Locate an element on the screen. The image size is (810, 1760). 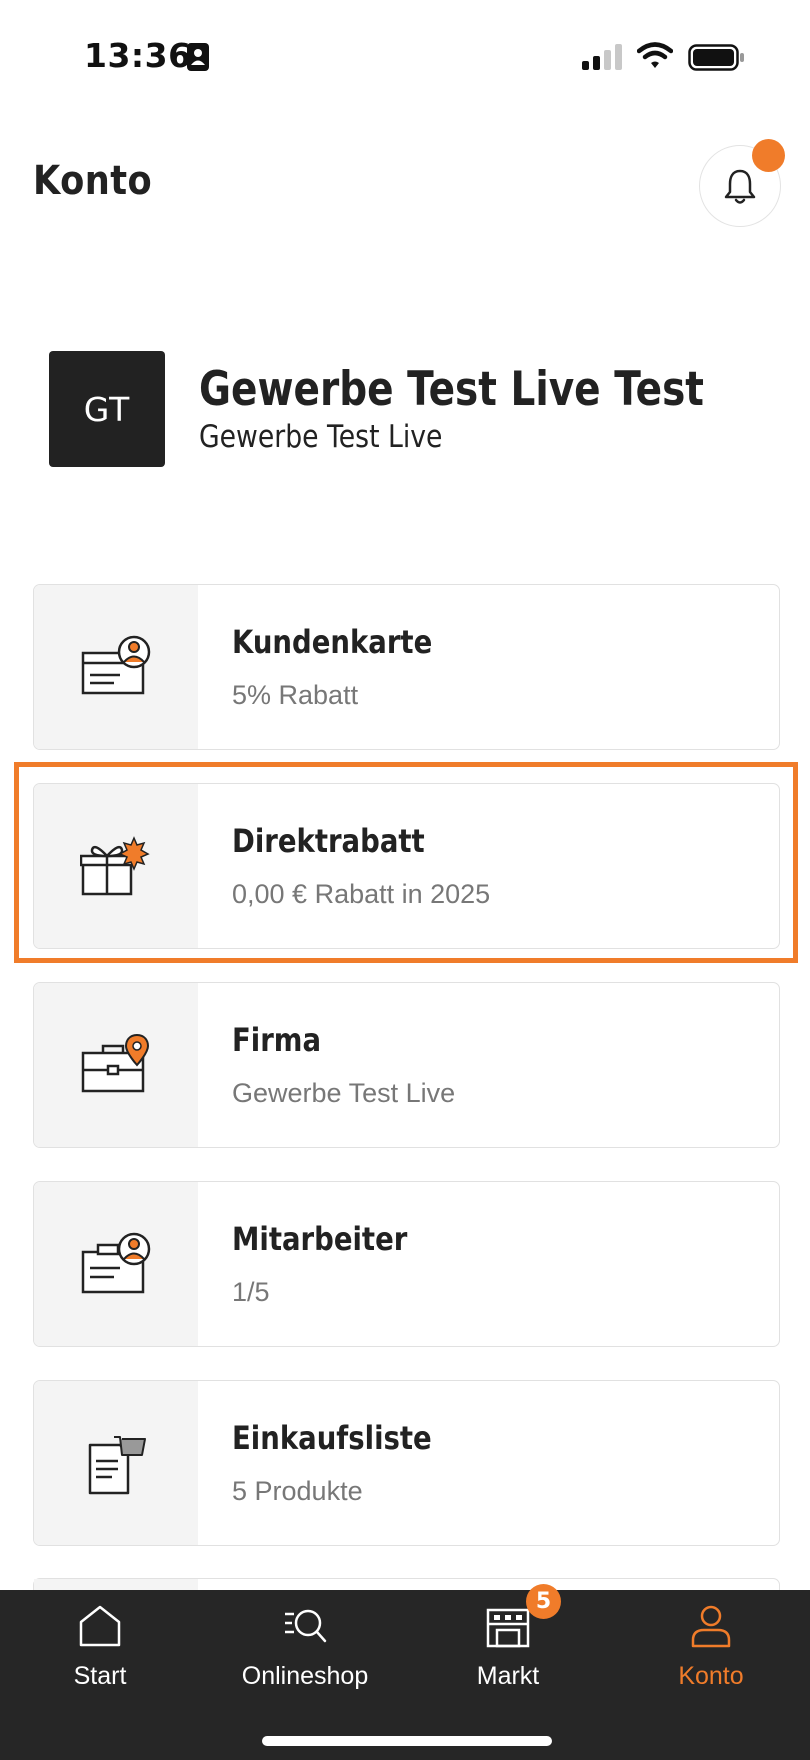
status-time: 13:36 is located at coordinates (138, 55).